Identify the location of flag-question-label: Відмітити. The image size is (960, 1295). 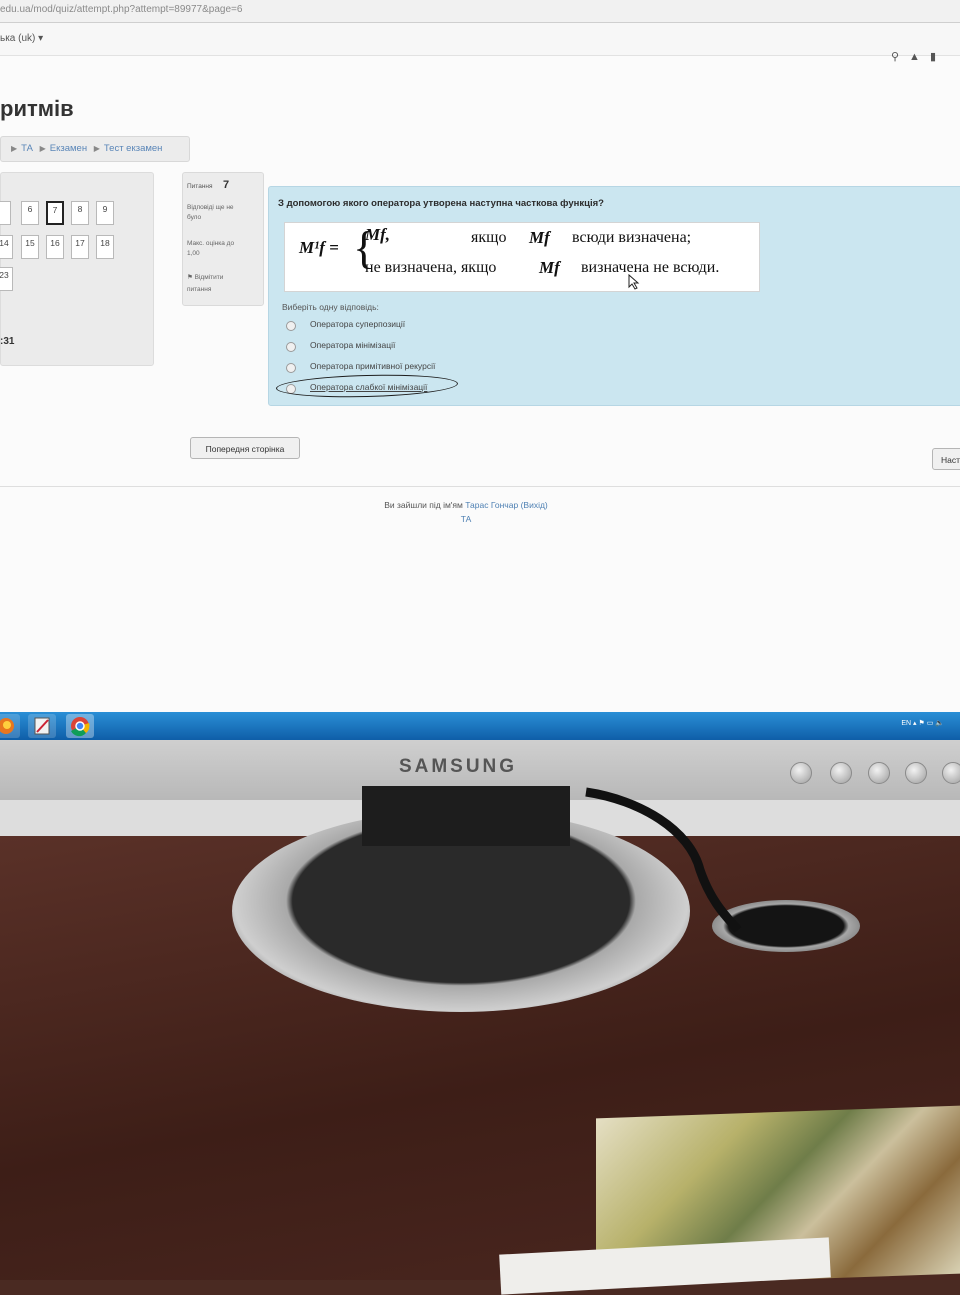
(209, 277).